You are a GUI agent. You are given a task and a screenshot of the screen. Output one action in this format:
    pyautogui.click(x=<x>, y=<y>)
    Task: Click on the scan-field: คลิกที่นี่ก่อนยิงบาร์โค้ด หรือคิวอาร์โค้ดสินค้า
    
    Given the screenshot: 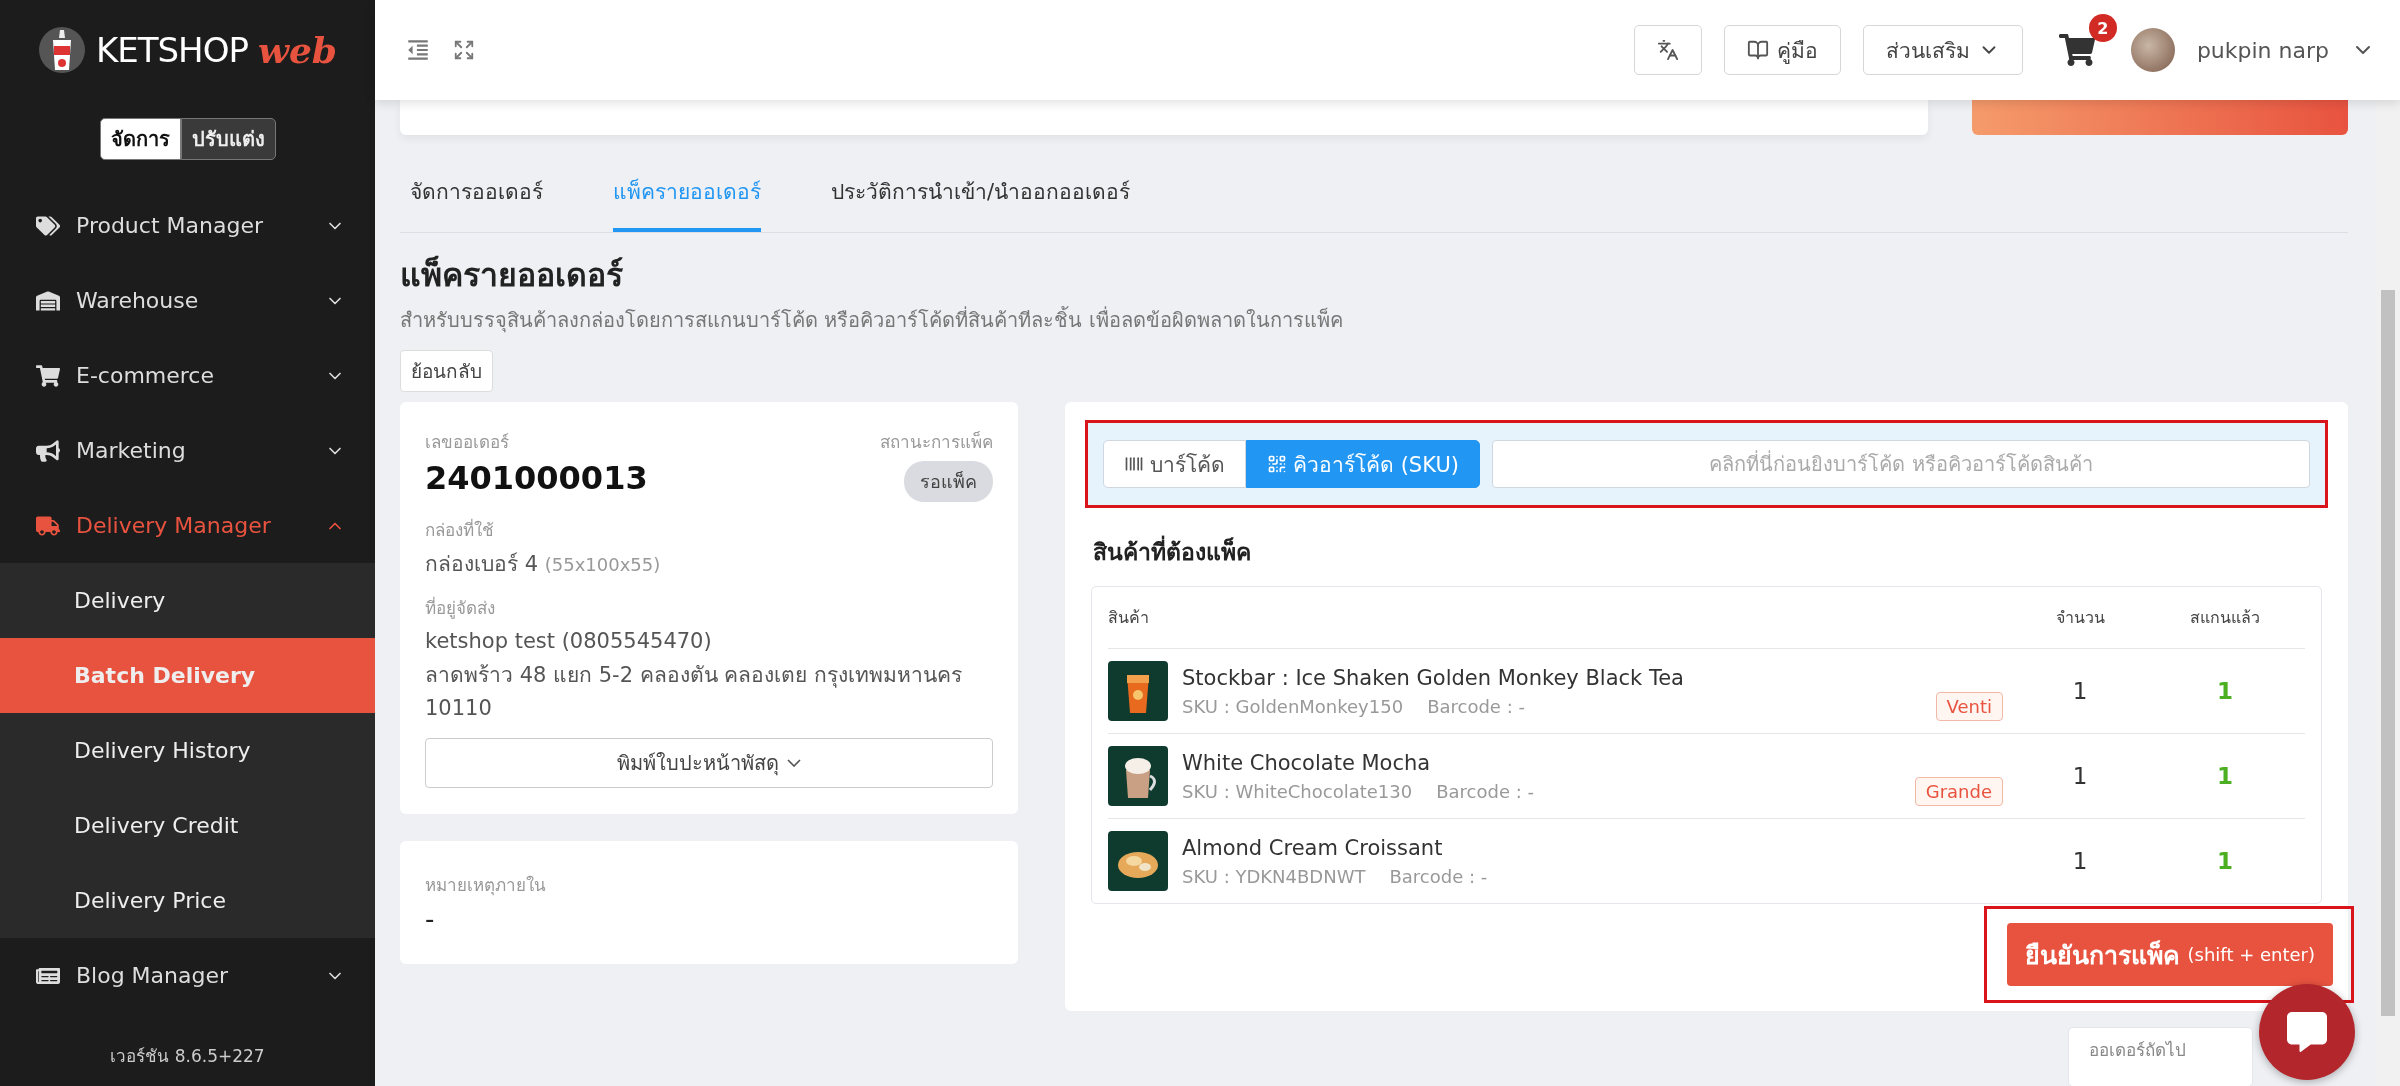 What is the action you would take?
    pyautogui.click(x=1900, y=464)
    